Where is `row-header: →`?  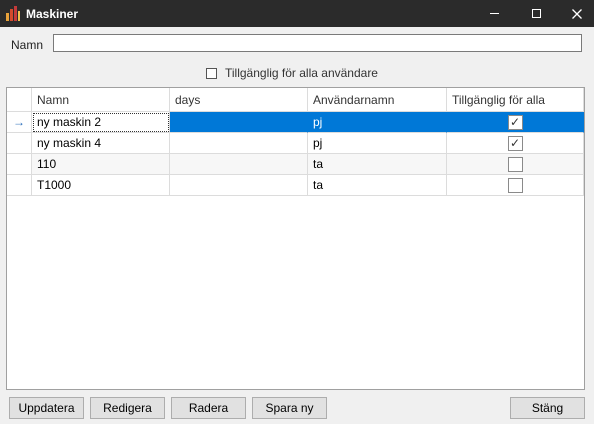
row-header: → is located at coordinates (19, 122).